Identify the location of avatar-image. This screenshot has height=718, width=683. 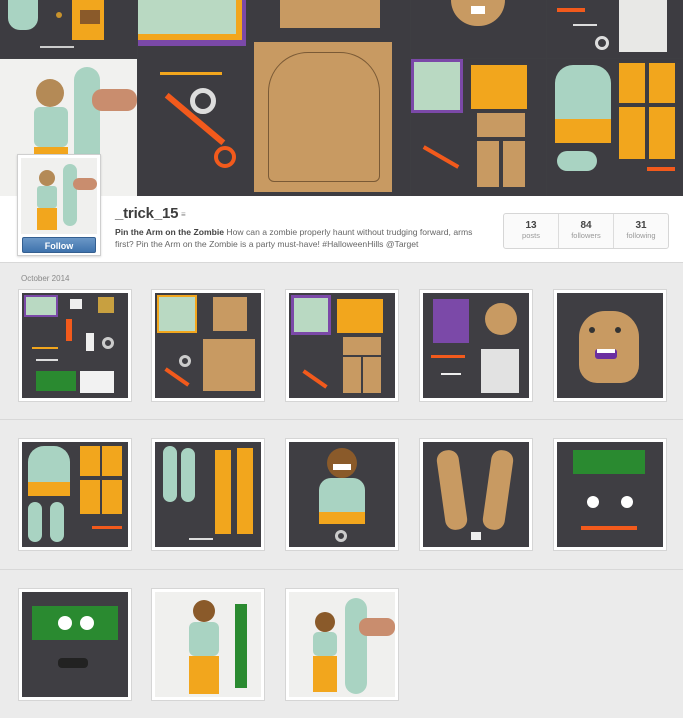
(59, 196).